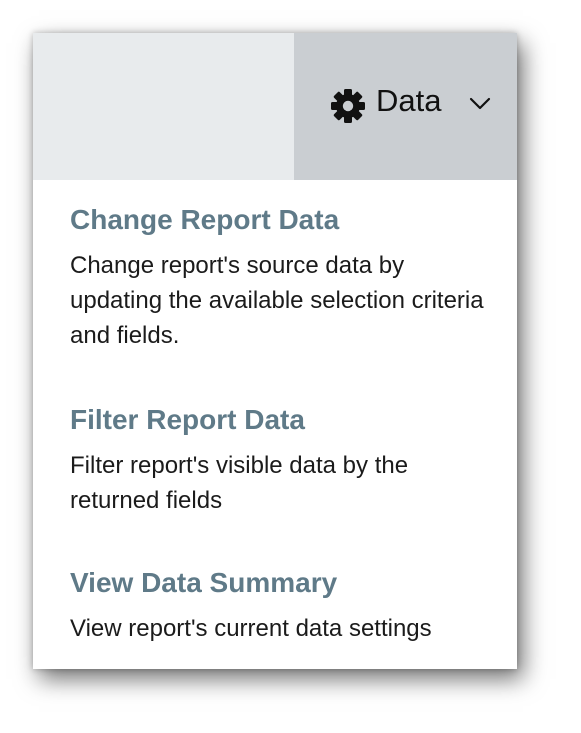 This screenshot has width=581, height=733. I want to click on chevron-down-icon, so click(480, 103).